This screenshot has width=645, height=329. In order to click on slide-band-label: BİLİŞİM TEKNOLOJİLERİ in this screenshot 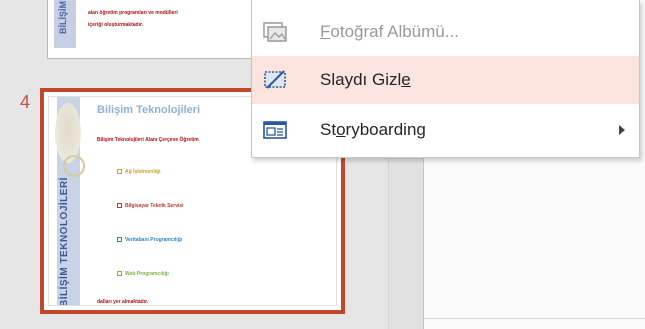, I will do `click(64, 241)`.